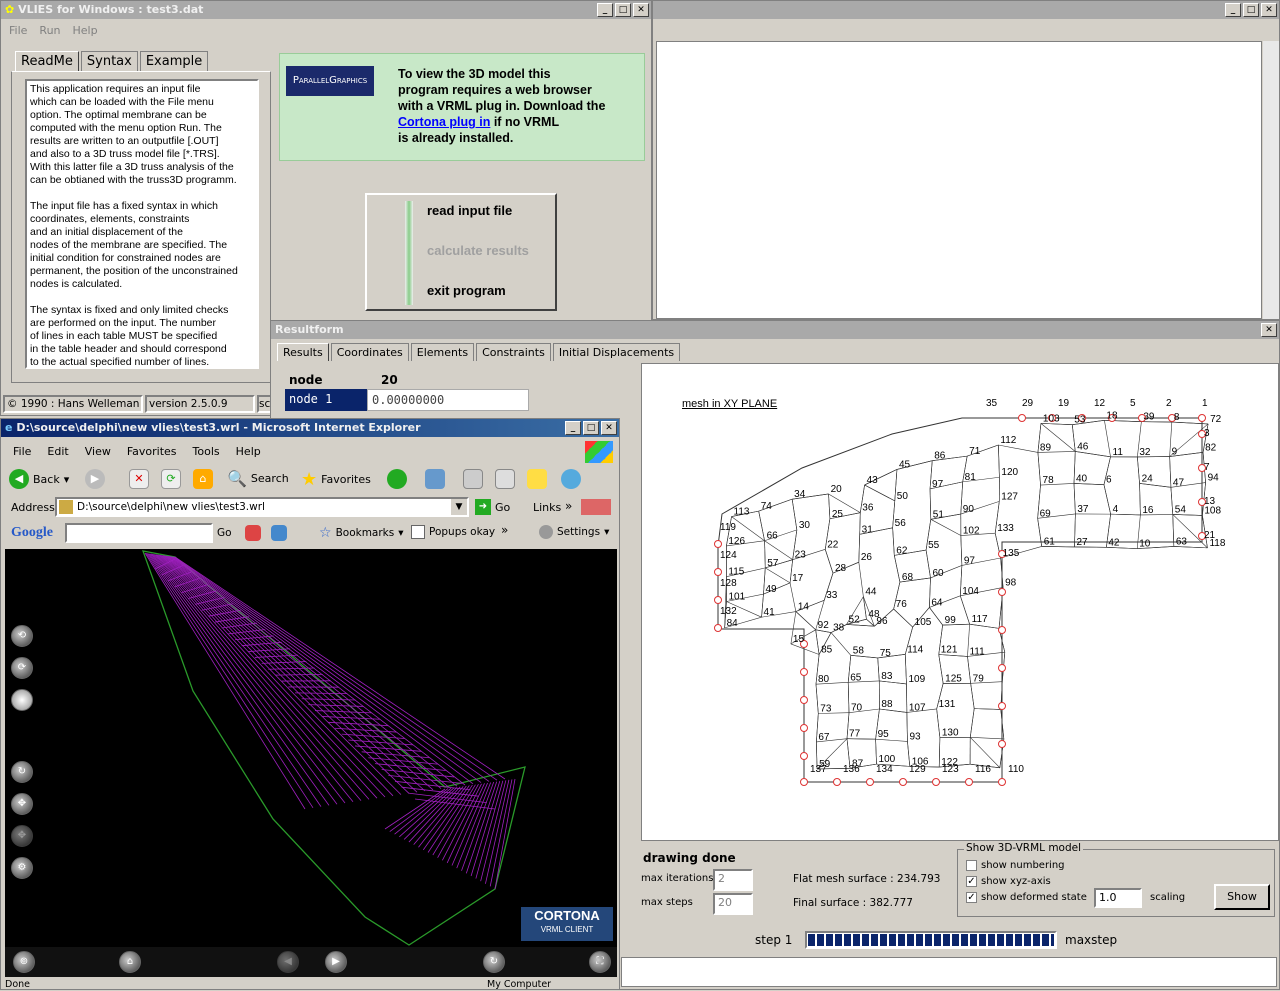 The width and height of the screenshot is (1280, 991). Describe the element at coordinates (98, 451) in the screenshot. I see `ie-menu-view: View` at that location.